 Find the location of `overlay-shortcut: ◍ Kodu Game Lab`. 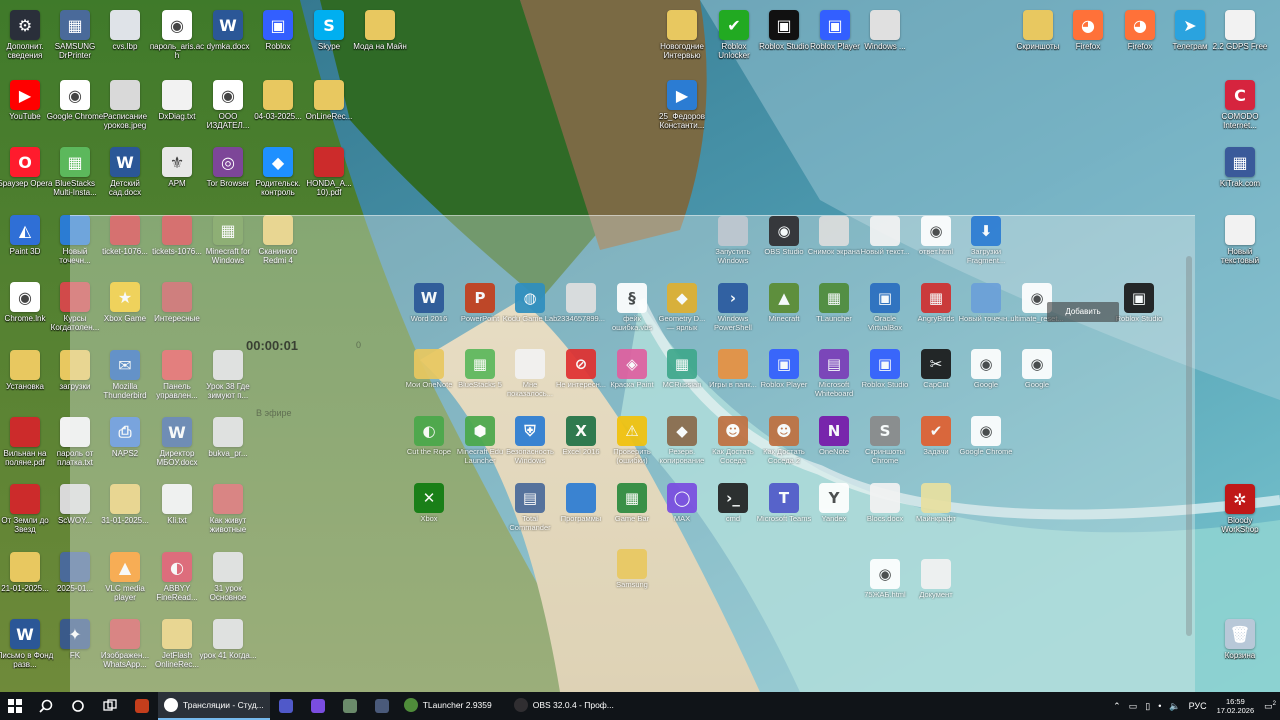

overlay-shortcut: ◍ Kodu Game Lab is located at coordinates (530, 309).